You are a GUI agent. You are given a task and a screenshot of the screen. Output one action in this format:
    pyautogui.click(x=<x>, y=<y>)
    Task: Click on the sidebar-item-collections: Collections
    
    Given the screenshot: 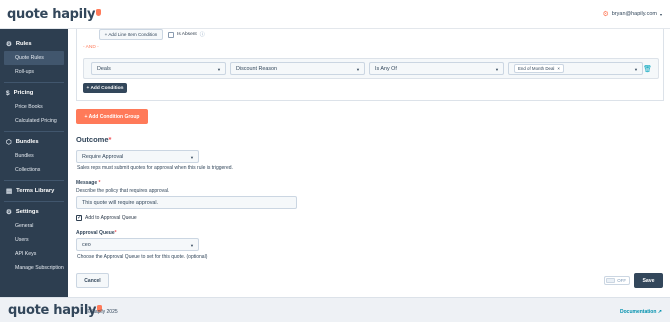 What is the action you would take?
    pyautogui.click(x=34, y=170)
    